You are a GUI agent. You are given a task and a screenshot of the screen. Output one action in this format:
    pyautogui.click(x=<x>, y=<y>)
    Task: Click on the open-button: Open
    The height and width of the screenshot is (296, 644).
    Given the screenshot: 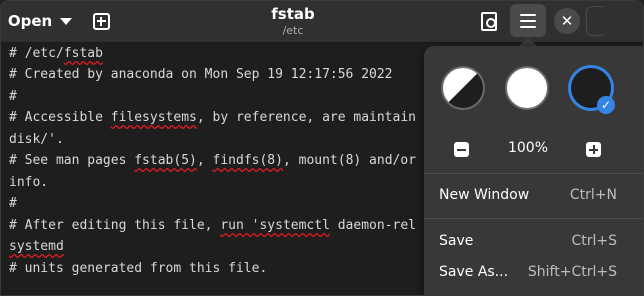 What is the action you would take?
    pyautogui.click(x=40, y=21)
    